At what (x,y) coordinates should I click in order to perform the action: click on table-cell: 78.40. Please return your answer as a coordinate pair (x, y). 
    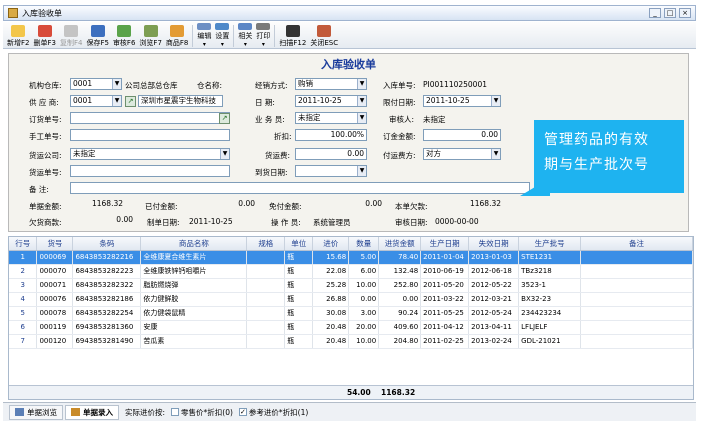
    Looking at the image, I should click on (400, 257).